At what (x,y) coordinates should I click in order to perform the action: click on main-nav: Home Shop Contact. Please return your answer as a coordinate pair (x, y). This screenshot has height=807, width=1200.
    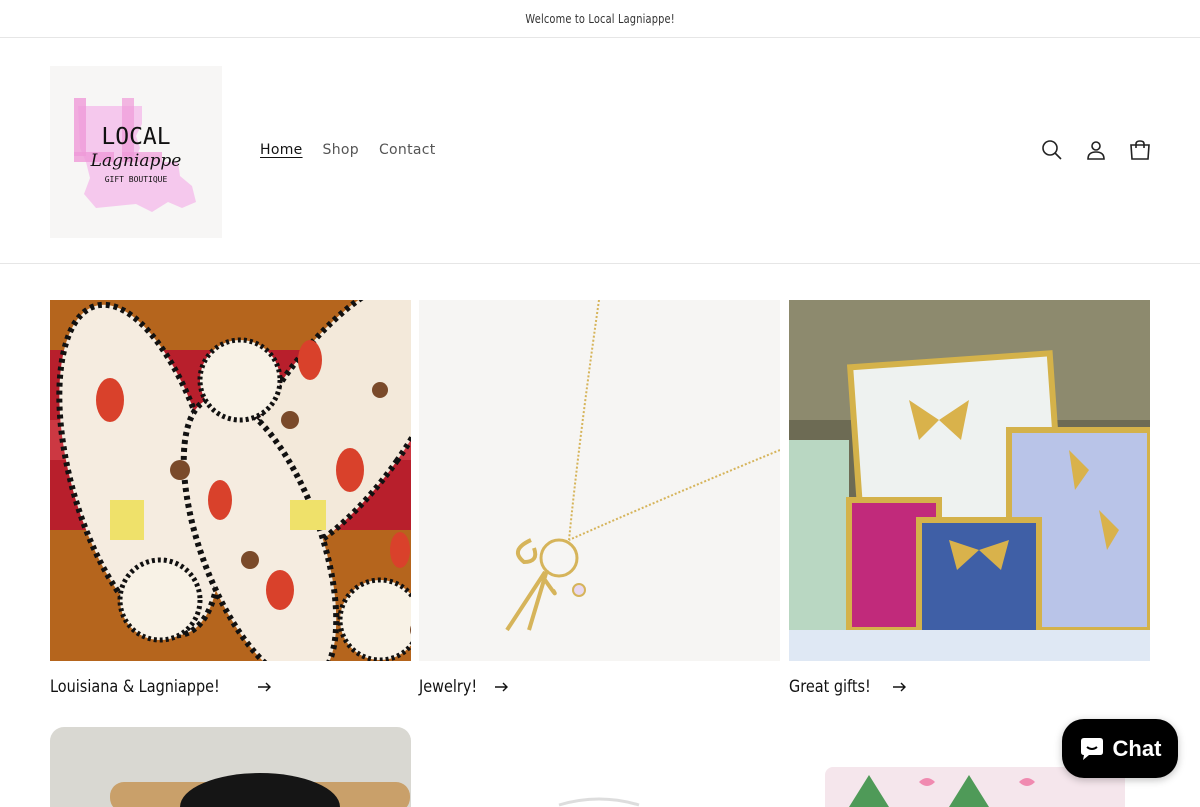
    Looking at the image, I should click on (348, 150).